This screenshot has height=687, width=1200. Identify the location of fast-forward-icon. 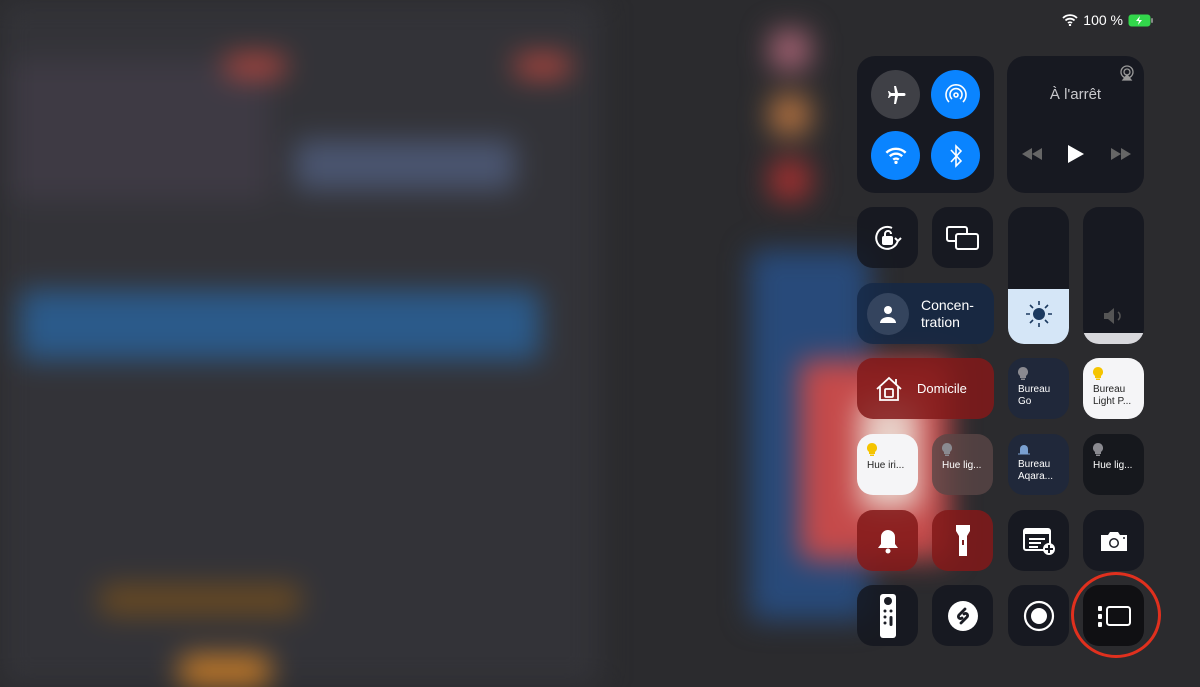
(1121, 154).